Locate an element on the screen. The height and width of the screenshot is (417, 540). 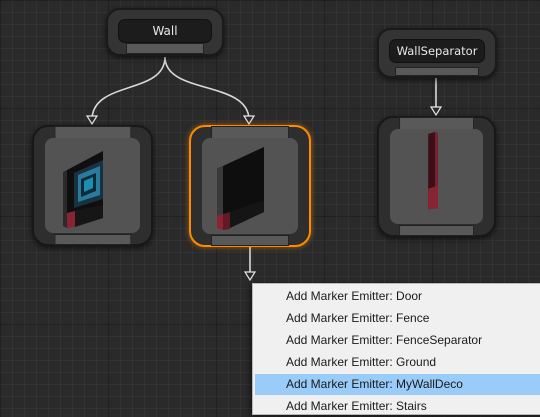
menu-item-mywalldeco: Add Marker Emitter: MyWallDeco is located at coordinates (397, 384).